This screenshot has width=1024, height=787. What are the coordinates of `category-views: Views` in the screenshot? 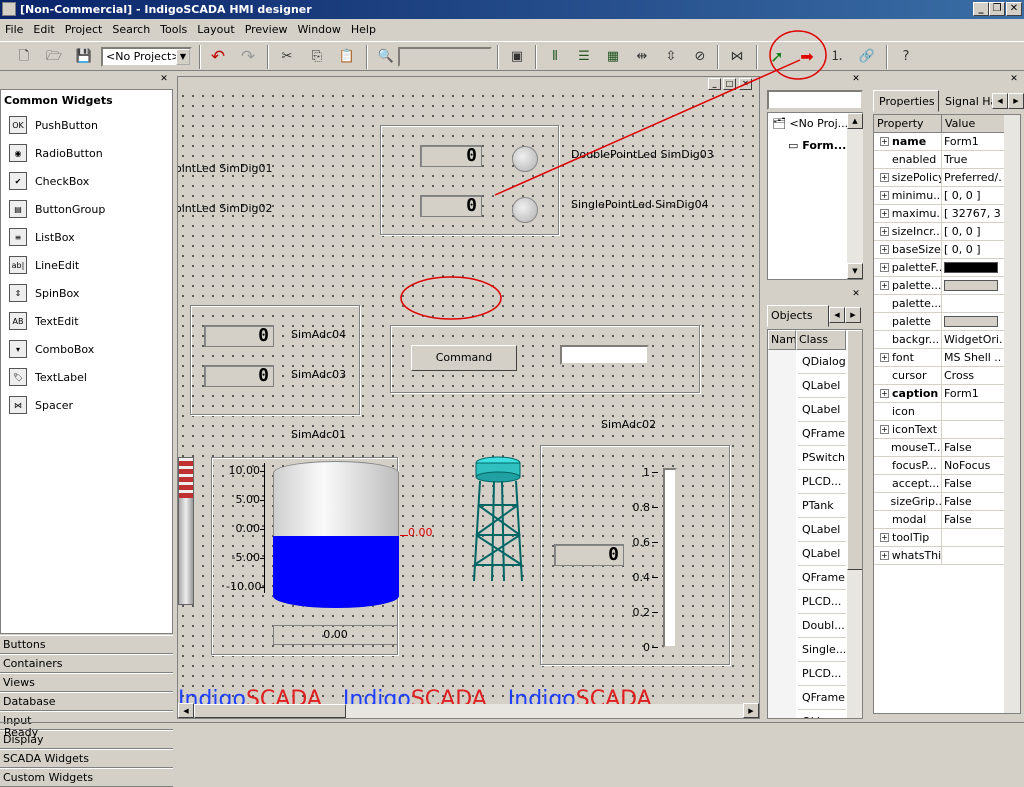 It's located at (86, 682).